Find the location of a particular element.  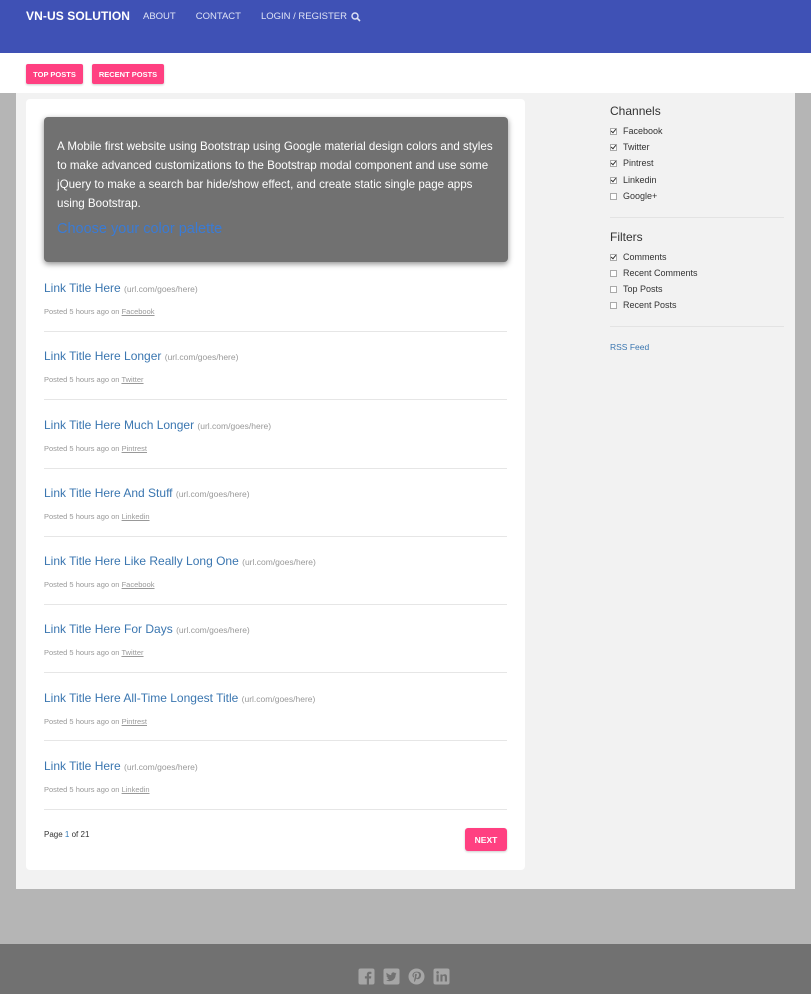

post-title-link: Link Title Here Like Really Long One is located at coordinates (141, 561).